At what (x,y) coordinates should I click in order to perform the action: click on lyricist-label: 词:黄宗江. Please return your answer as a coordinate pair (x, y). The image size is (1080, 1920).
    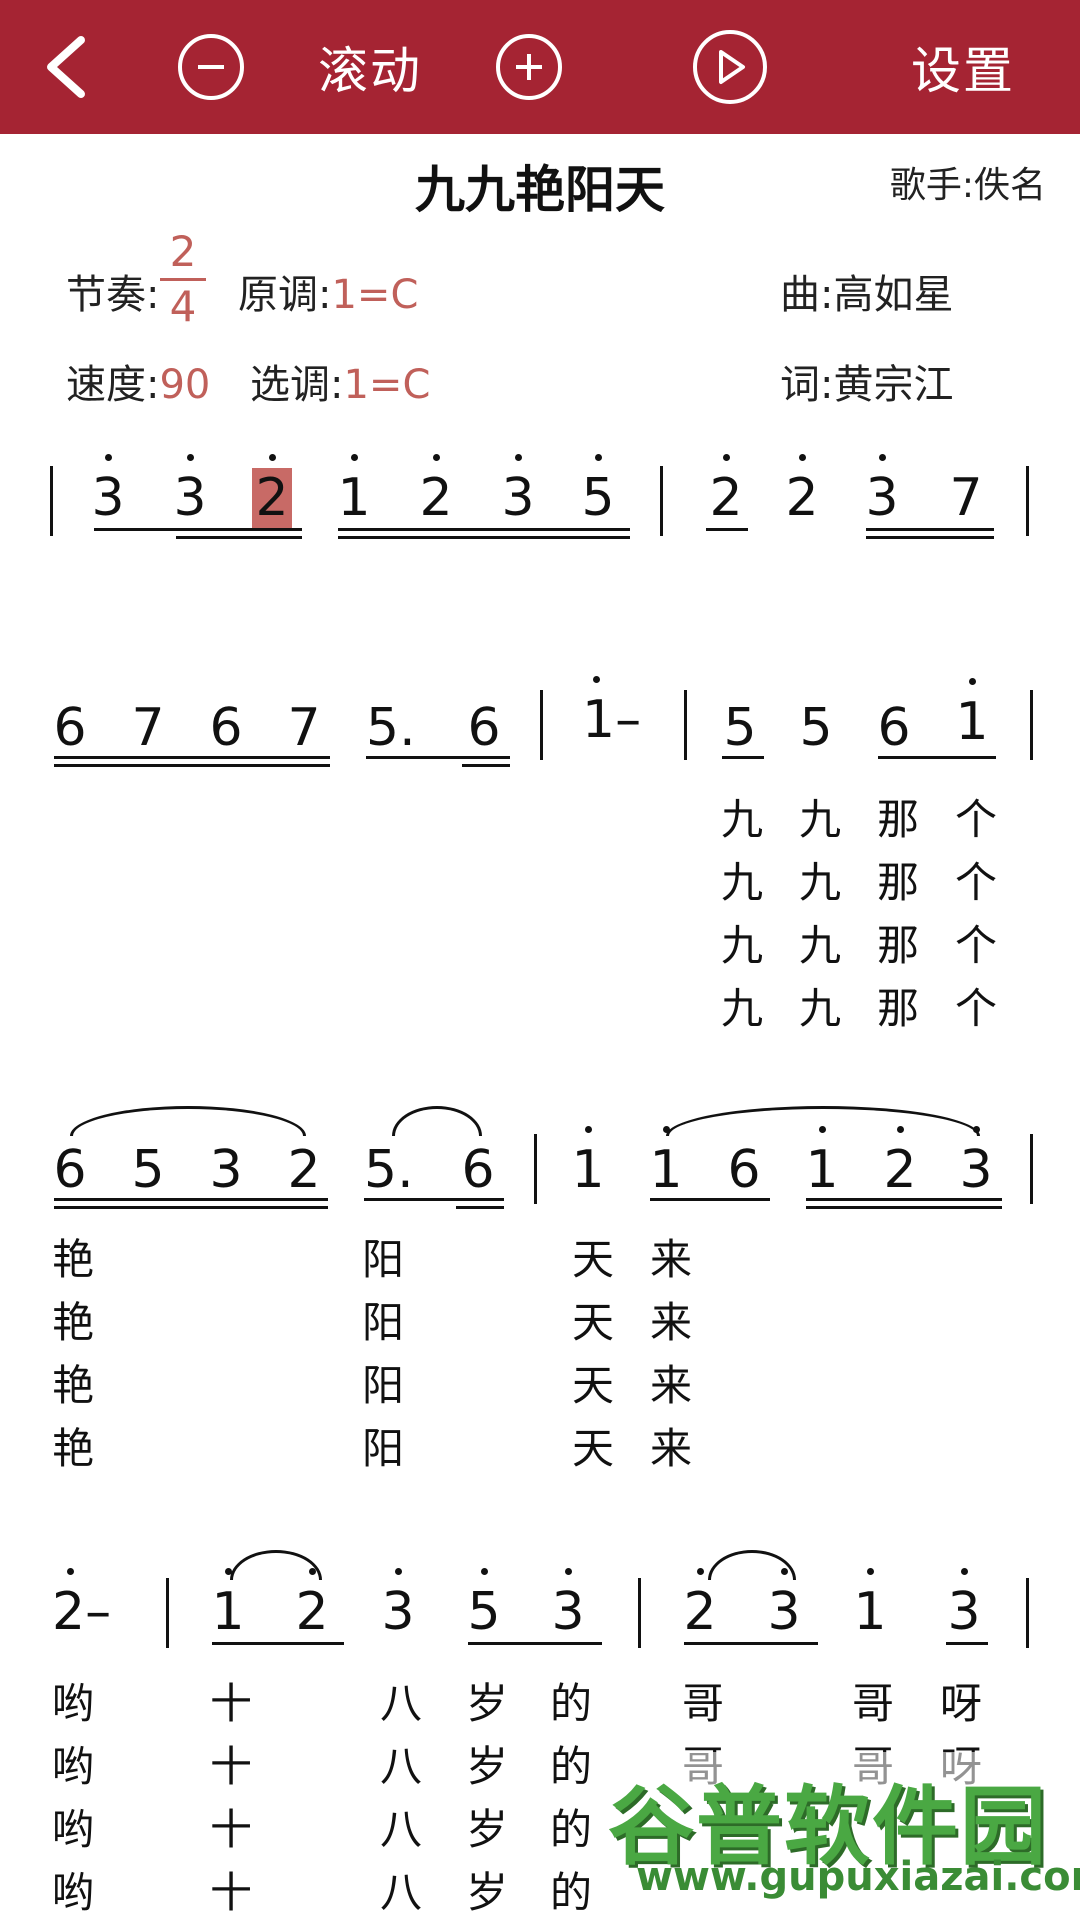
    Looking at the image, I should click on (867, 385).